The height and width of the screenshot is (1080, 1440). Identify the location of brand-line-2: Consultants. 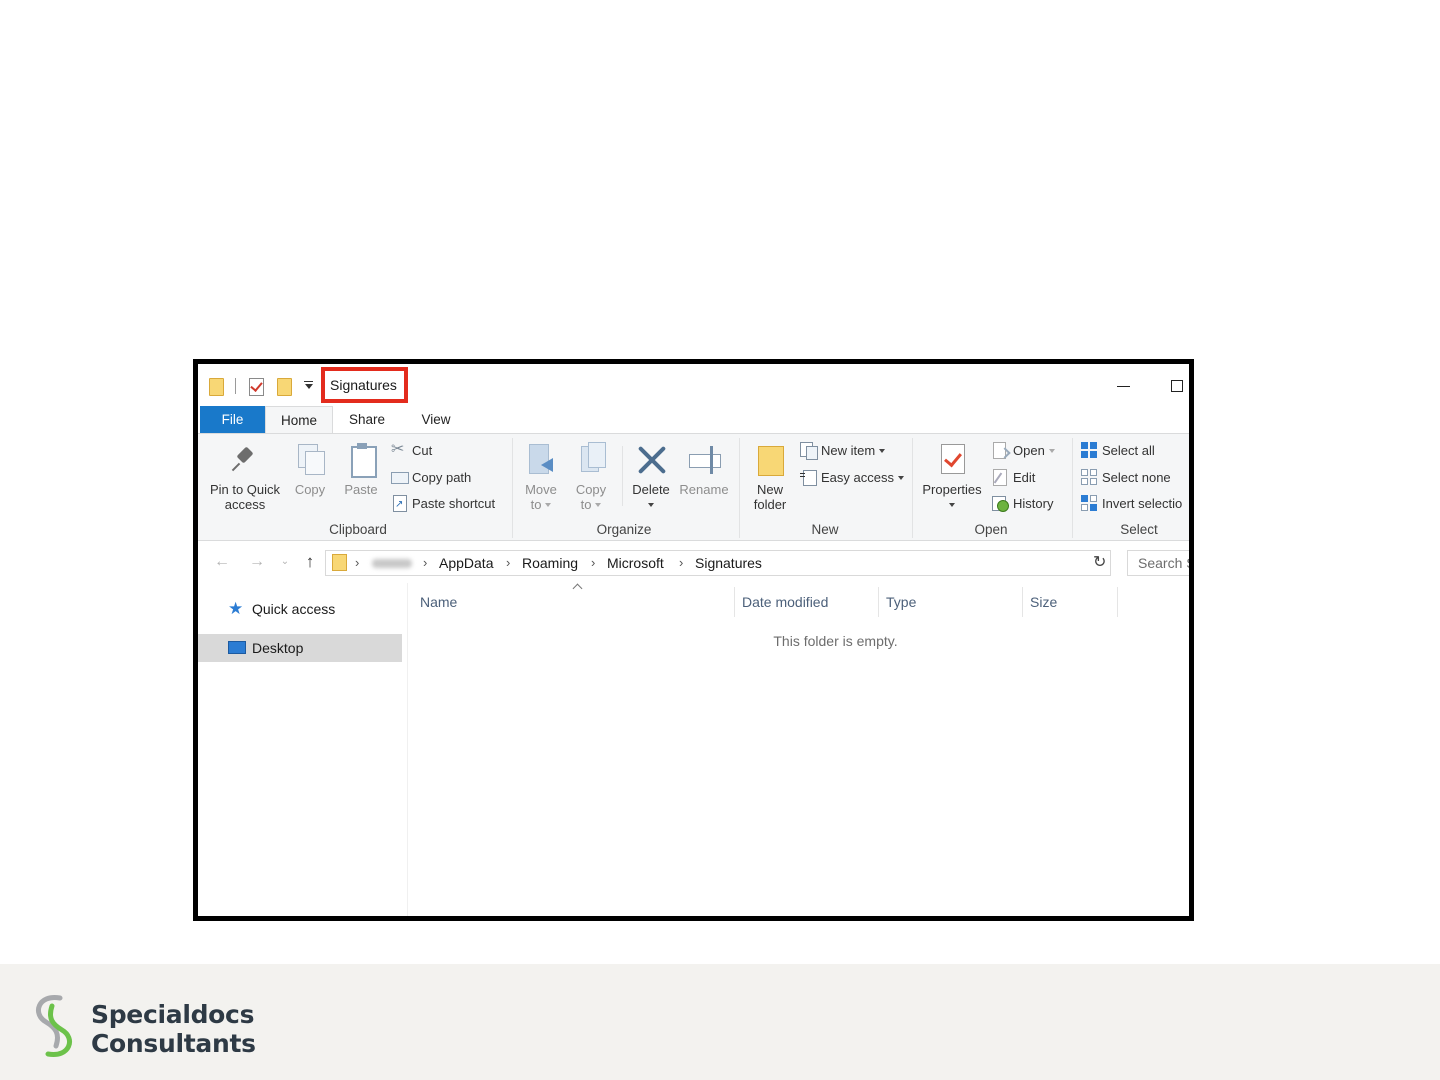
(173, 1043).